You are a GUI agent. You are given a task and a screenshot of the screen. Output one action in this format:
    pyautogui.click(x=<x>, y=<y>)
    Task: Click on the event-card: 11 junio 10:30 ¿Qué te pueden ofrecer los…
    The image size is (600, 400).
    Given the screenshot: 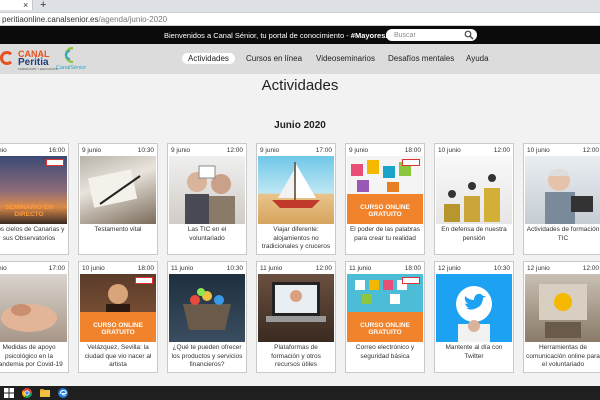 What is the action you would take?
    pyautogui.click(x=207, y=317)
    